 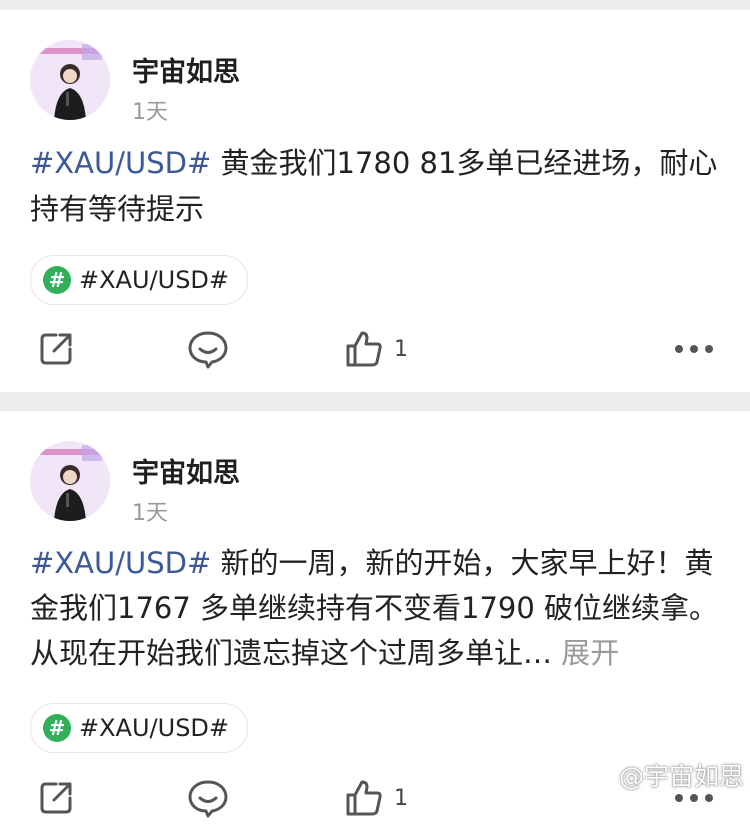 I want to click on platform-logo-icon, so click(x=600, y=775).